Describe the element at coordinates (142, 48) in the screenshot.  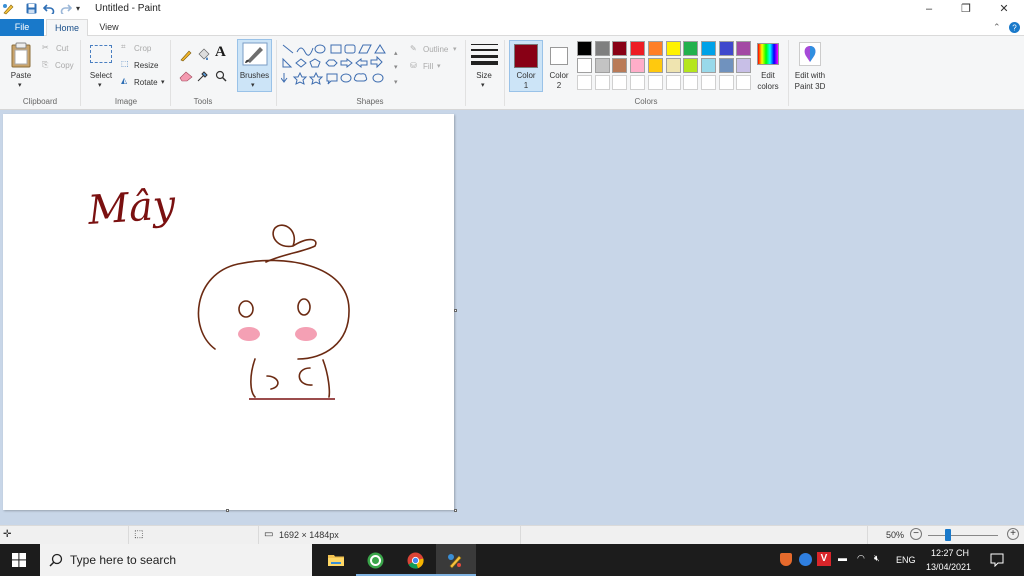
I see `crop-button: Crop` at that location.